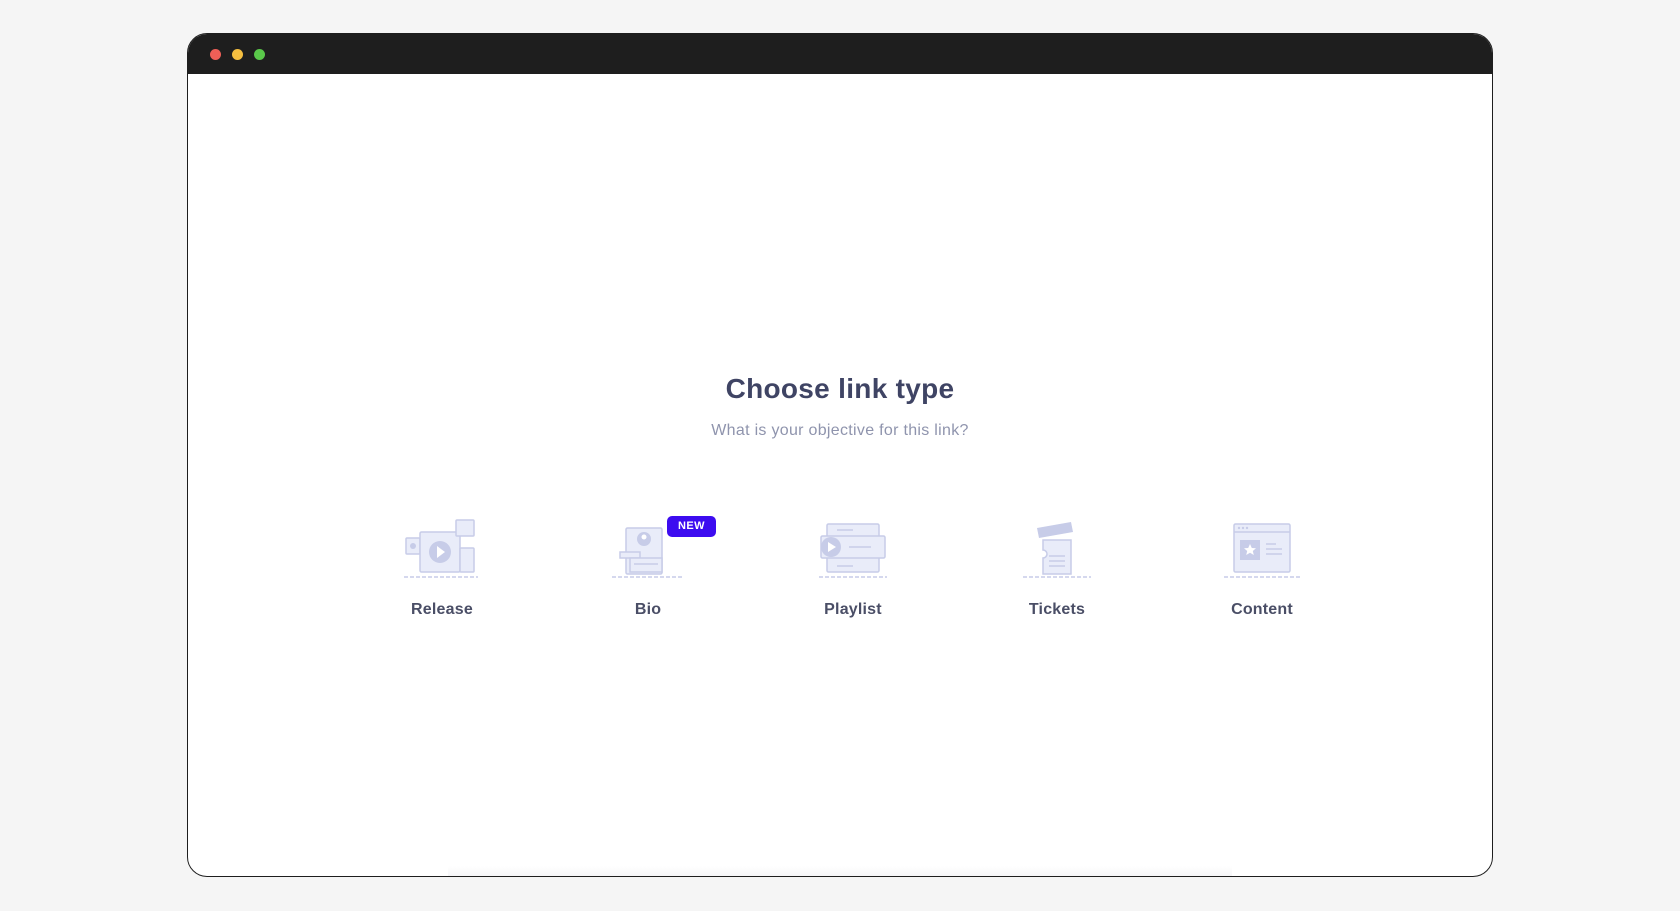 This screenshot has width=1680, height=911. Describe the element at coordinates (840, 430) in the screenshot. I see `page-subtitle: What is your objective for this link?` at that location.